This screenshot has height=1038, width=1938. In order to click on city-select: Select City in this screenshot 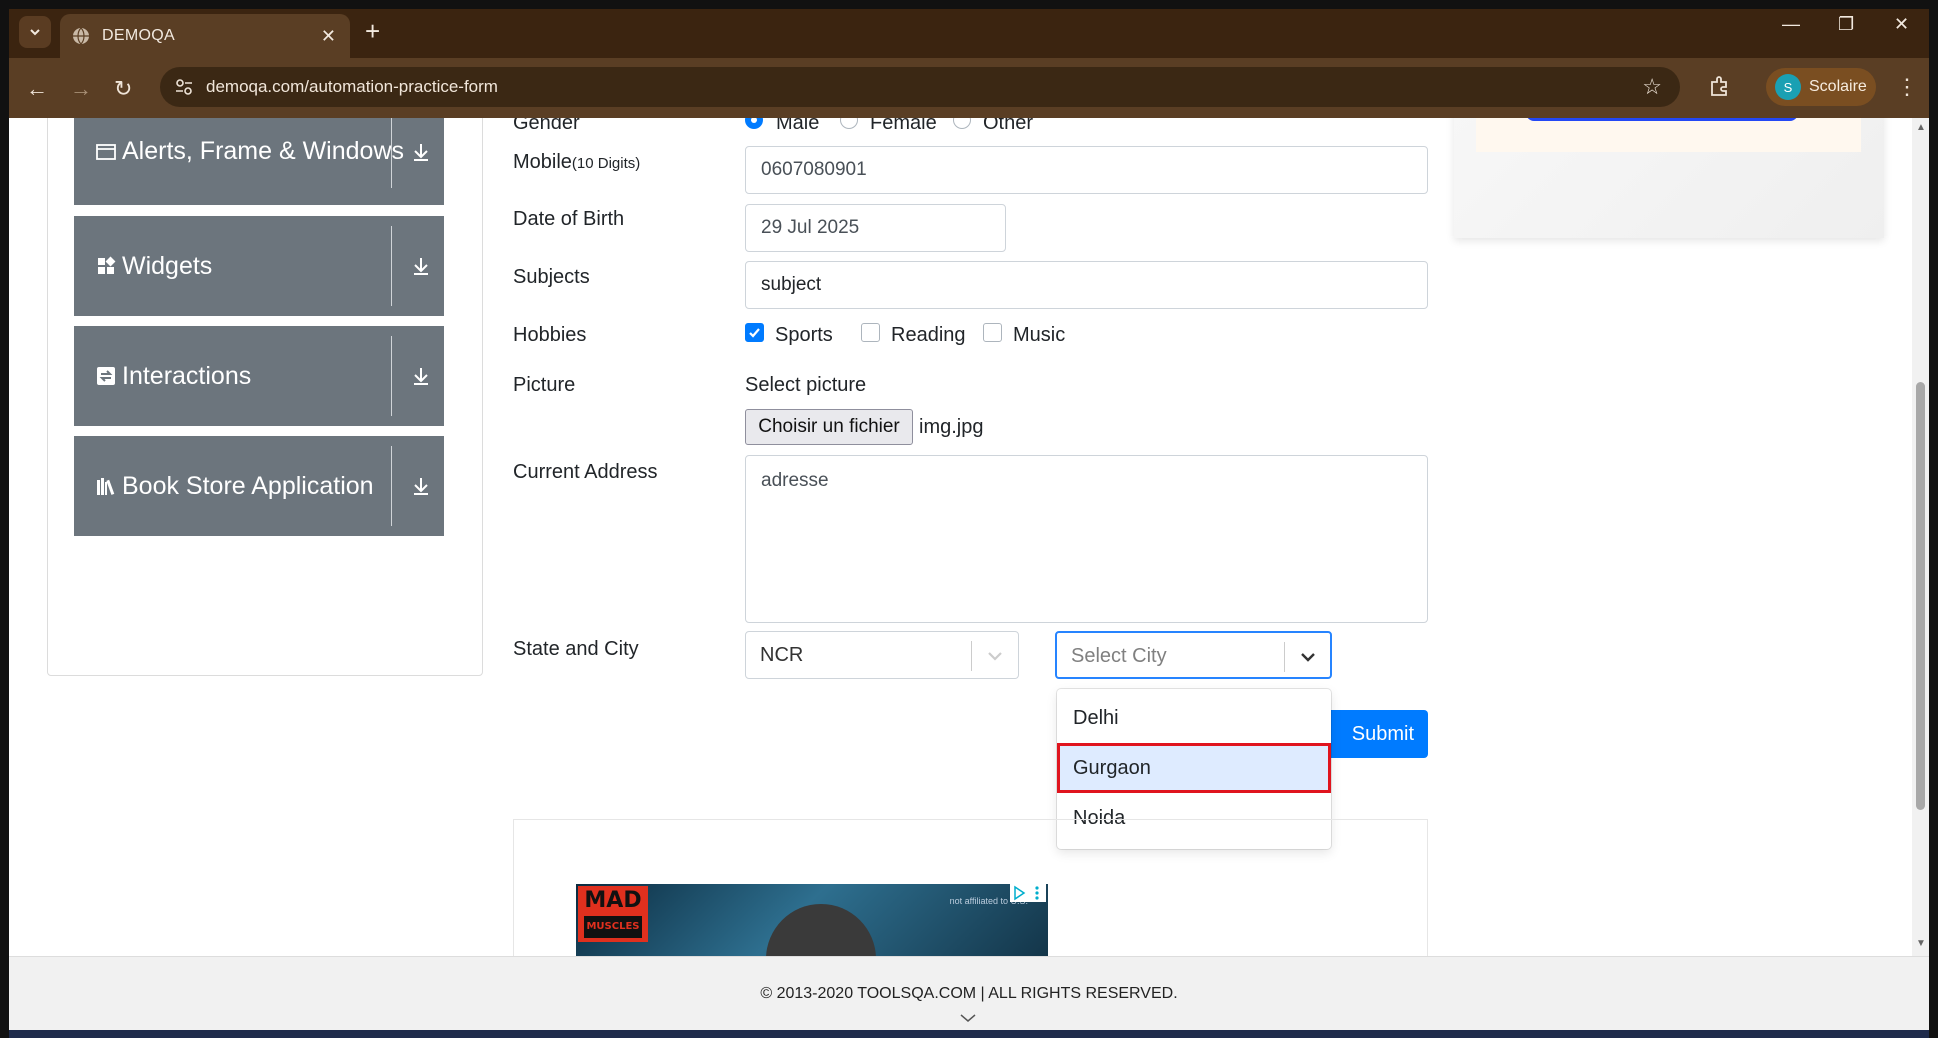, I will do `click(1193, 655)`.